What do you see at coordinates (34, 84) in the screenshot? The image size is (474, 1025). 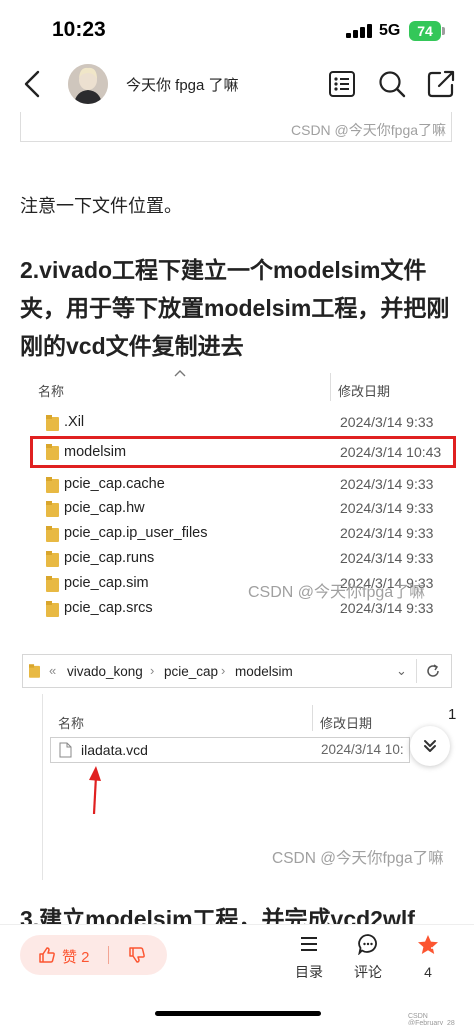 I see `back-arrow-icon` at bounding box center [34, 84].